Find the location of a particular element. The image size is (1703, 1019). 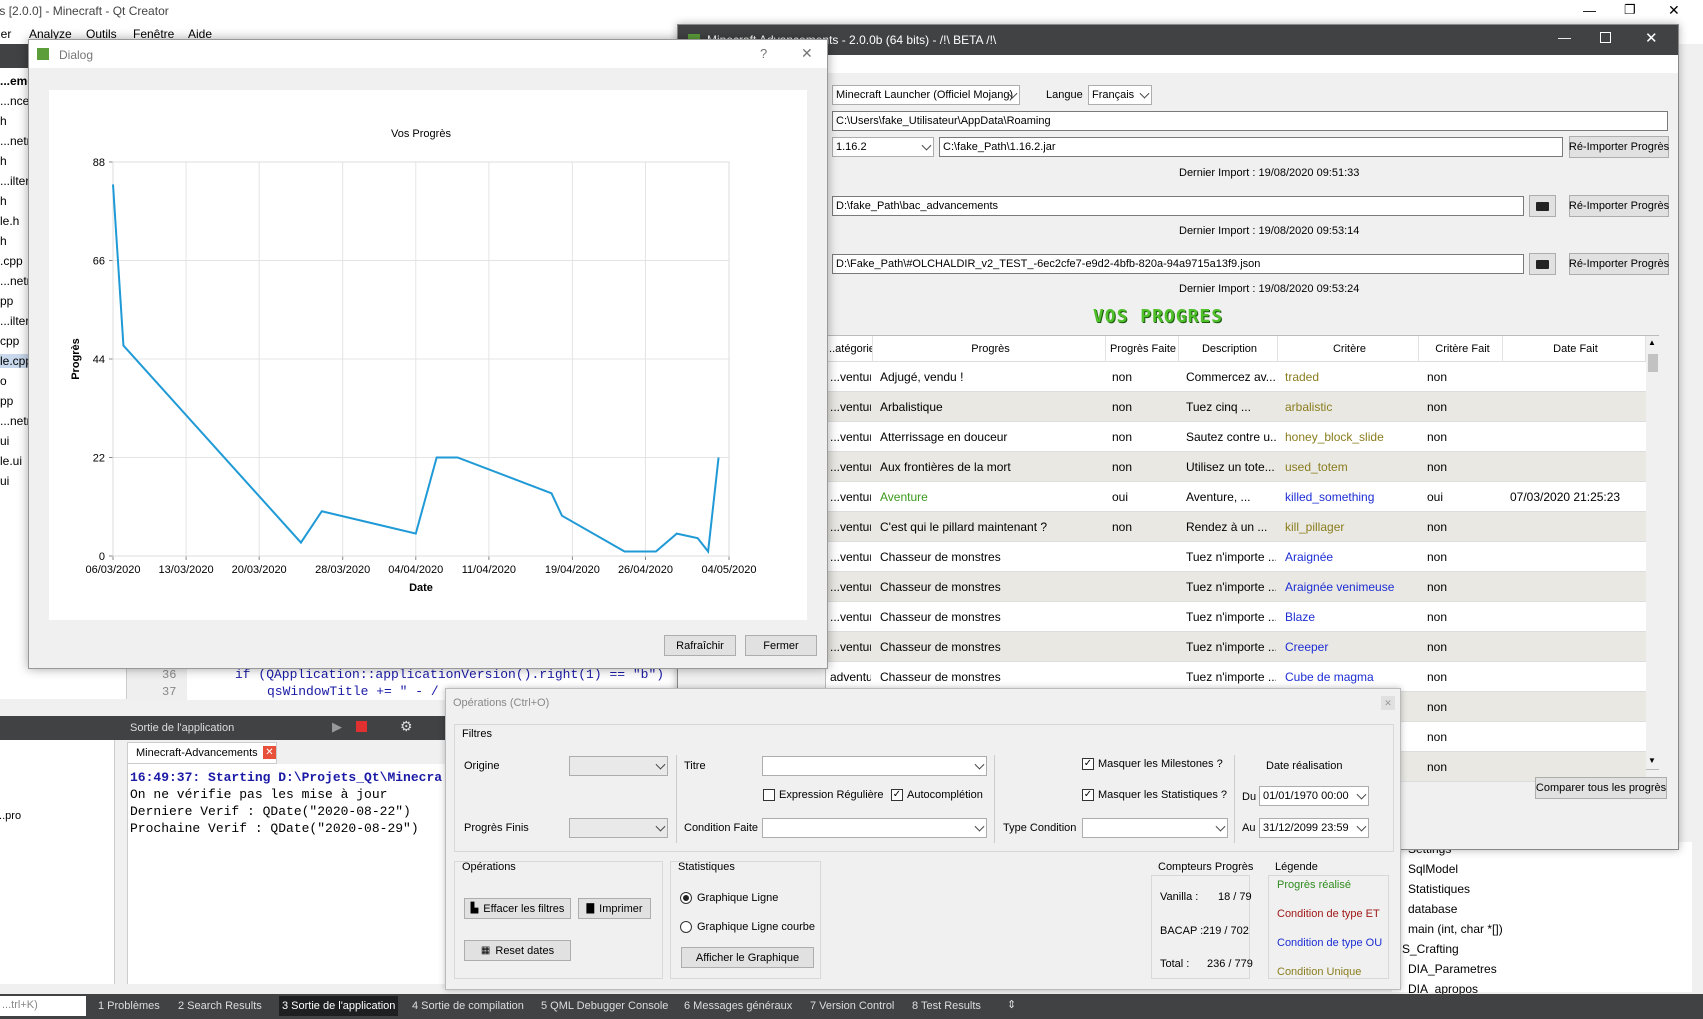

status-tab: 6 Messages généraux is located at coordinates (738, 1006).